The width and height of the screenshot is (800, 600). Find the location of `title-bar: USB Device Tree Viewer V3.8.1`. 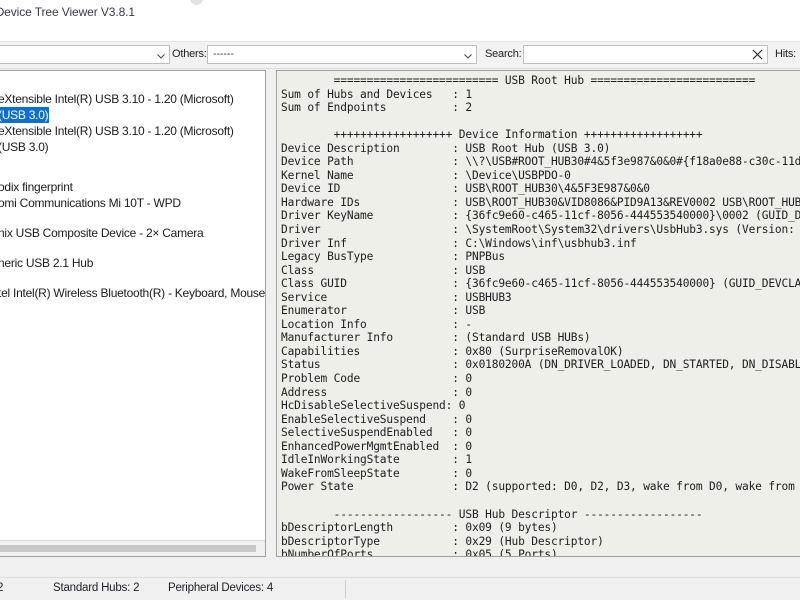

title-bar: USB Device Tree Viewer V3.8.1 is located at coordinates (400, 15).